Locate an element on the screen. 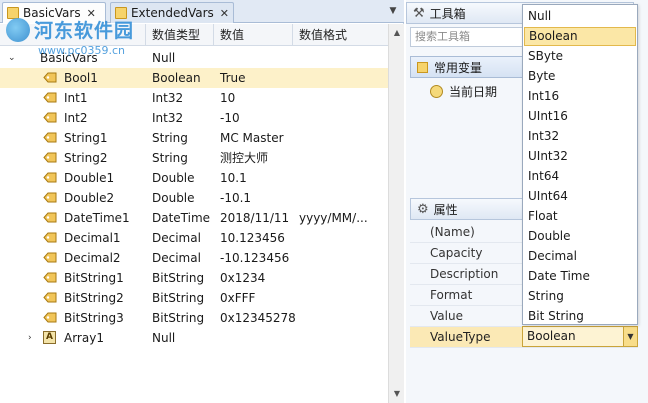 The image size is (648, 403). table-row: BitString3 BitString 0x12345278 is located at coordinates (194, 318).